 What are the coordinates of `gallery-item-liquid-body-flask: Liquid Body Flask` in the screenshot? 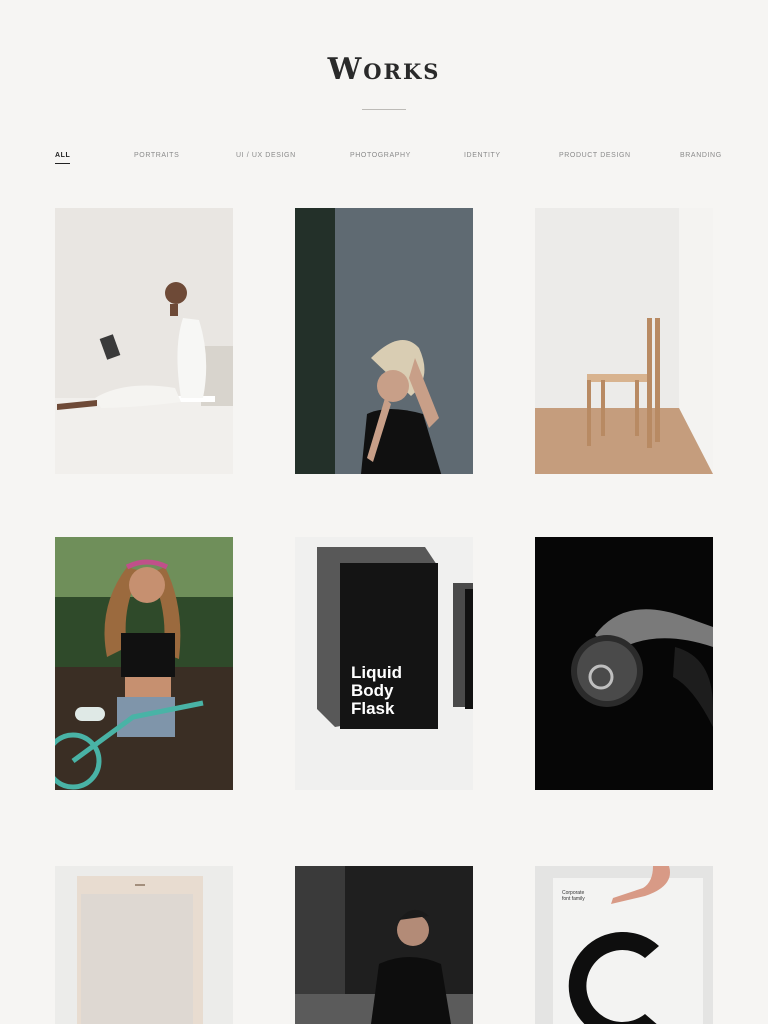 It's located at (384, 663).